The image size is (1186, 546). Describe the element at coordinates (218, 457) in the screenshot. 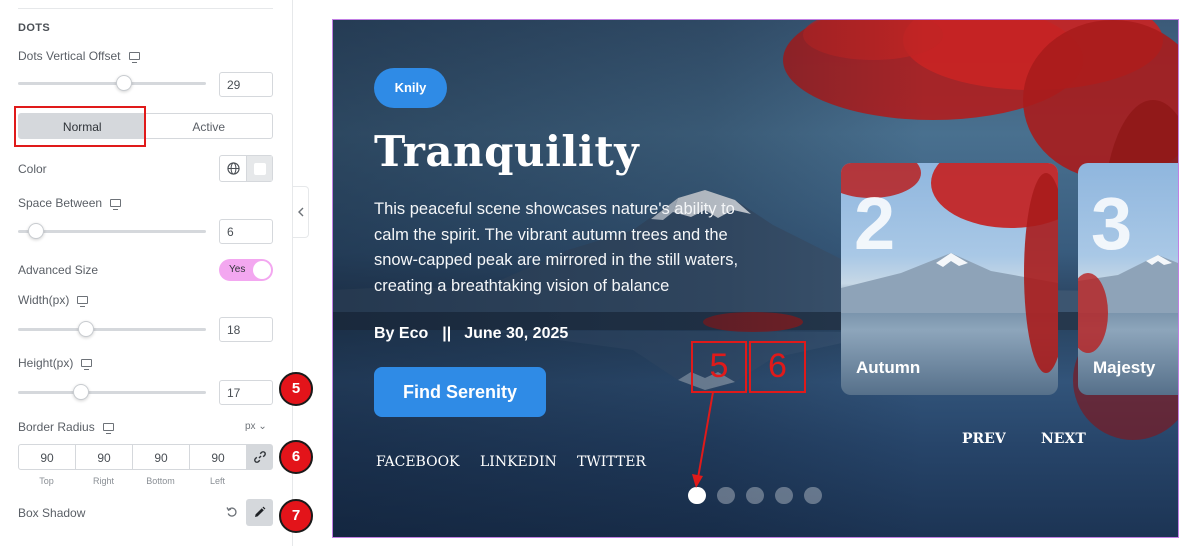

I see `radius-left-input: 90` at that location.